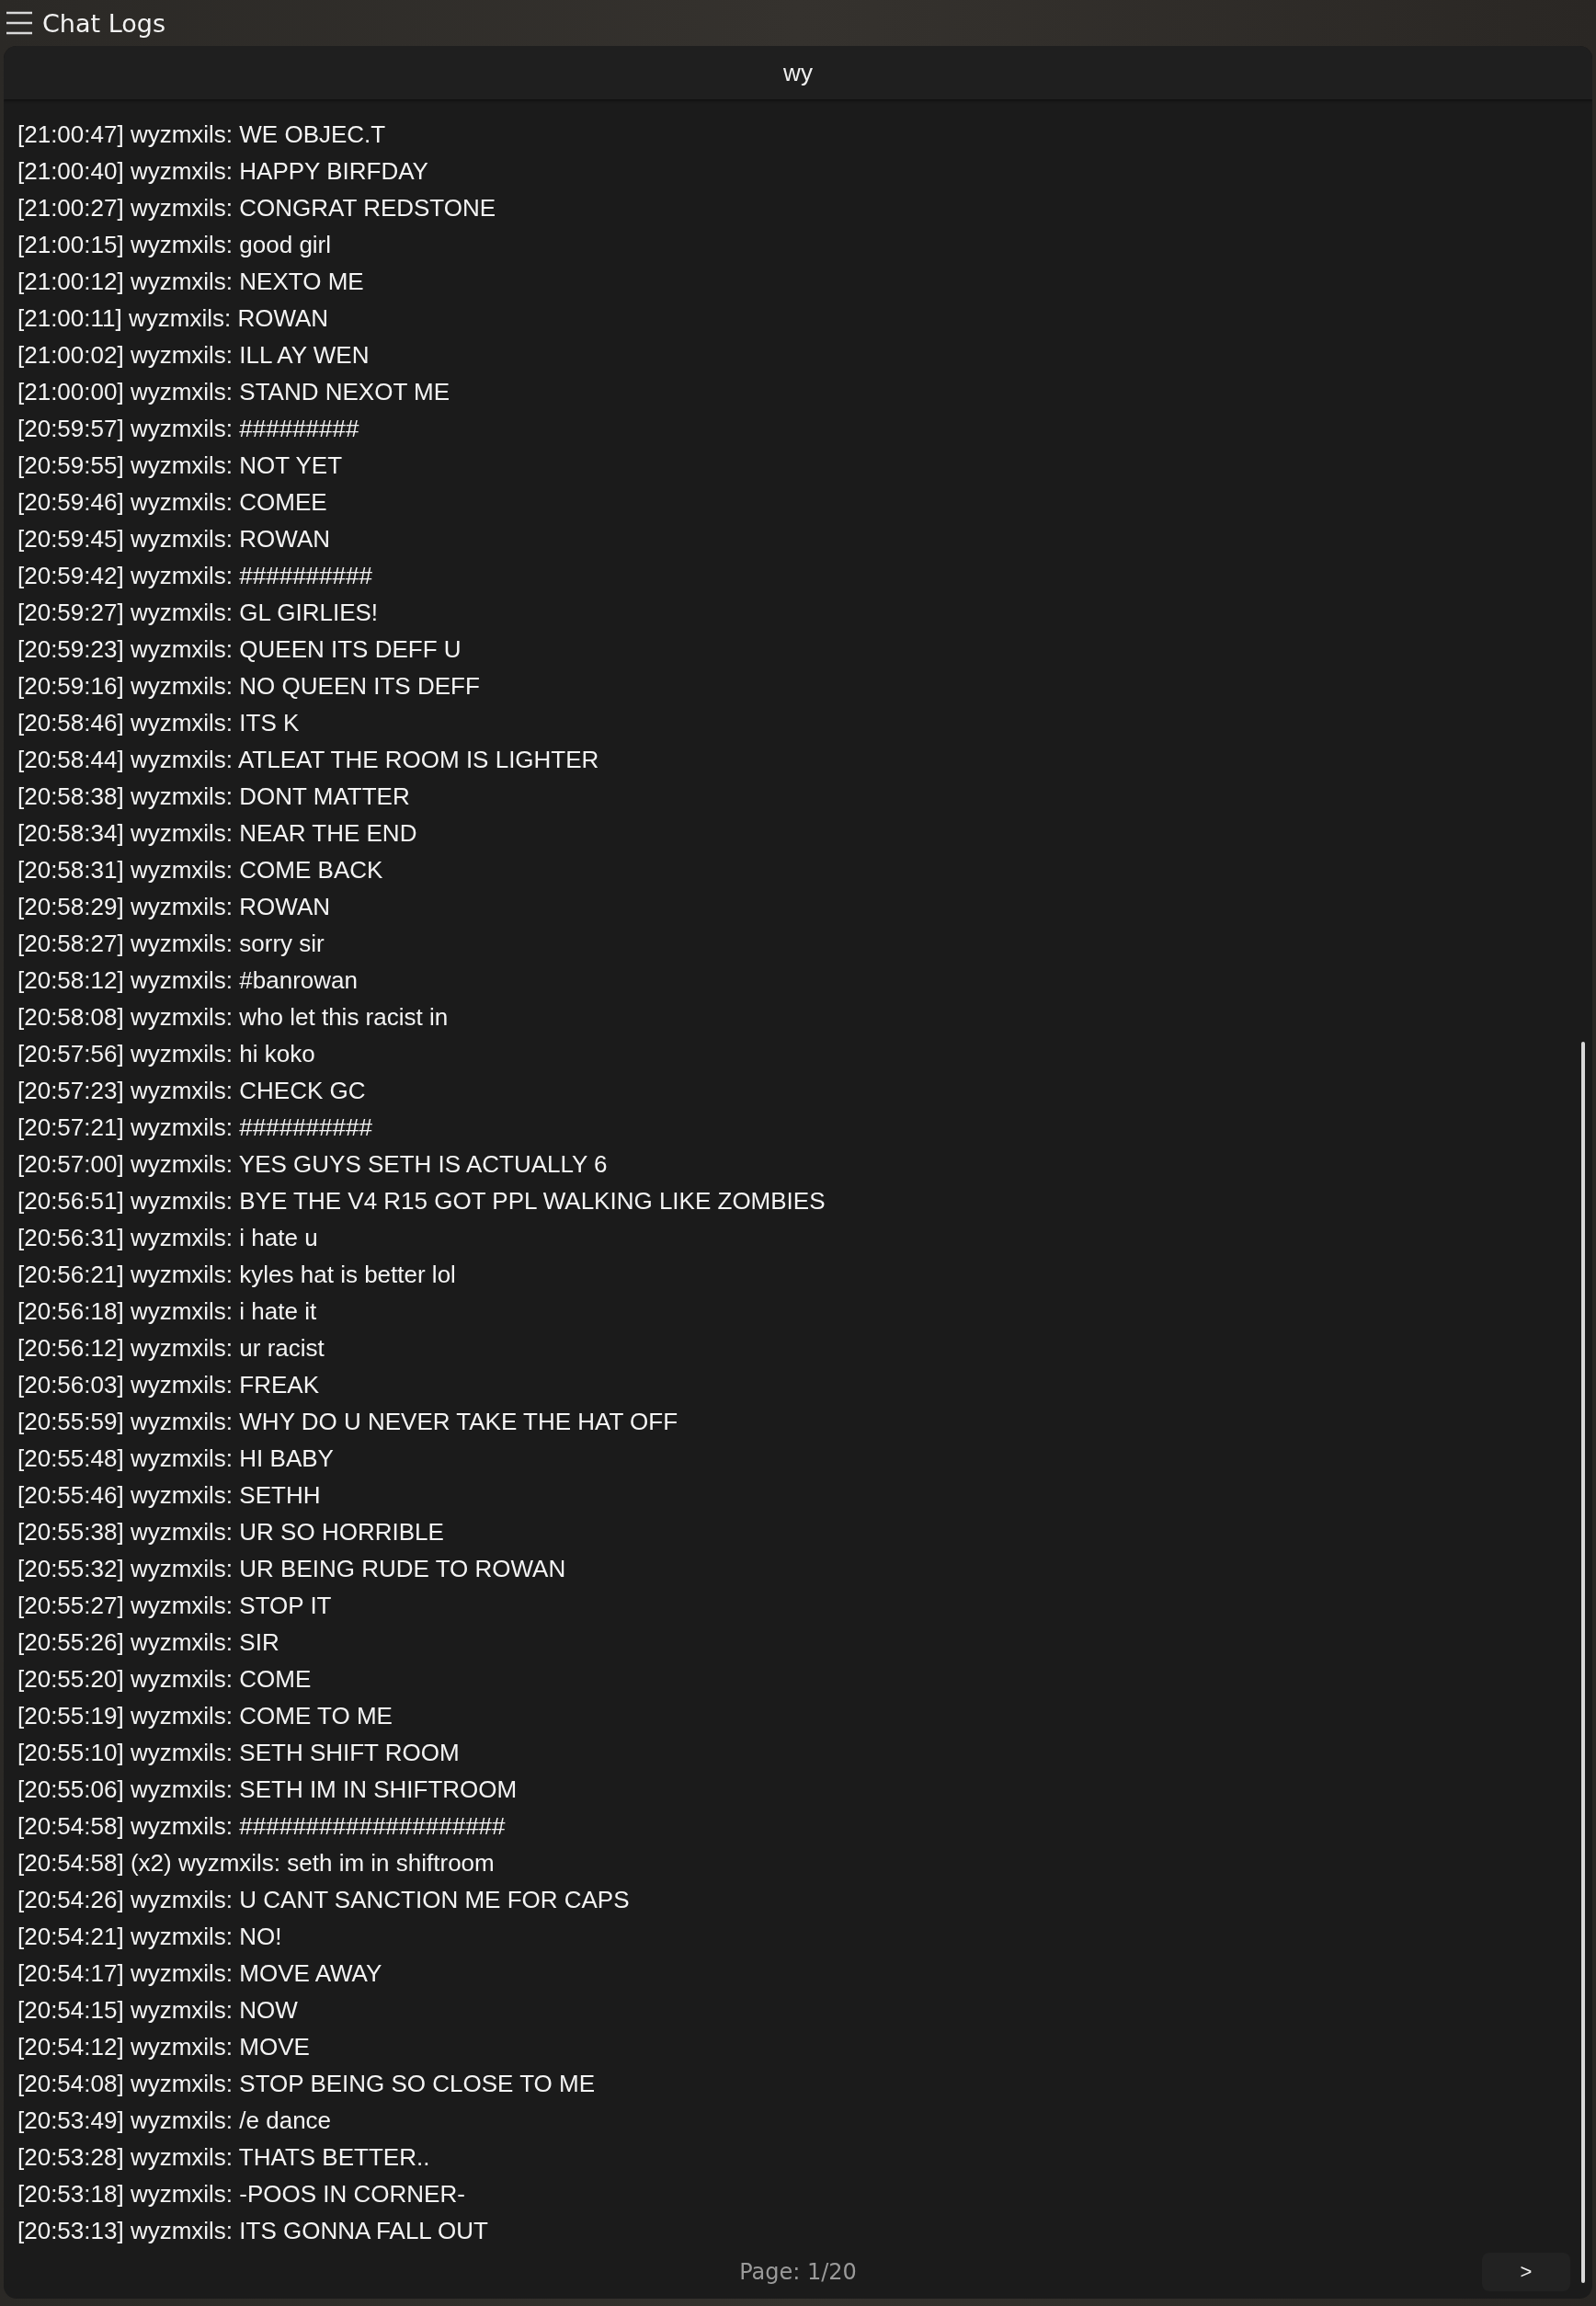 The image size is (1596, 2306). What do you see at coordinates (149, 1937) in the screenshot?
I see `chat-message: [20:54:21] wyzmxils: NO!` at bounding box center [149, 1937].